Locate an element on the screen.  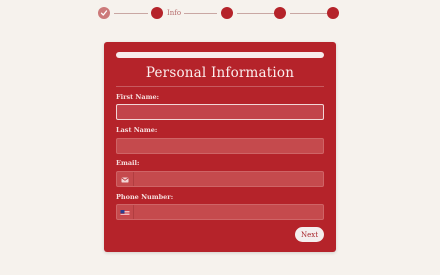
last-name-field-box is located at coordinates (220, 148).